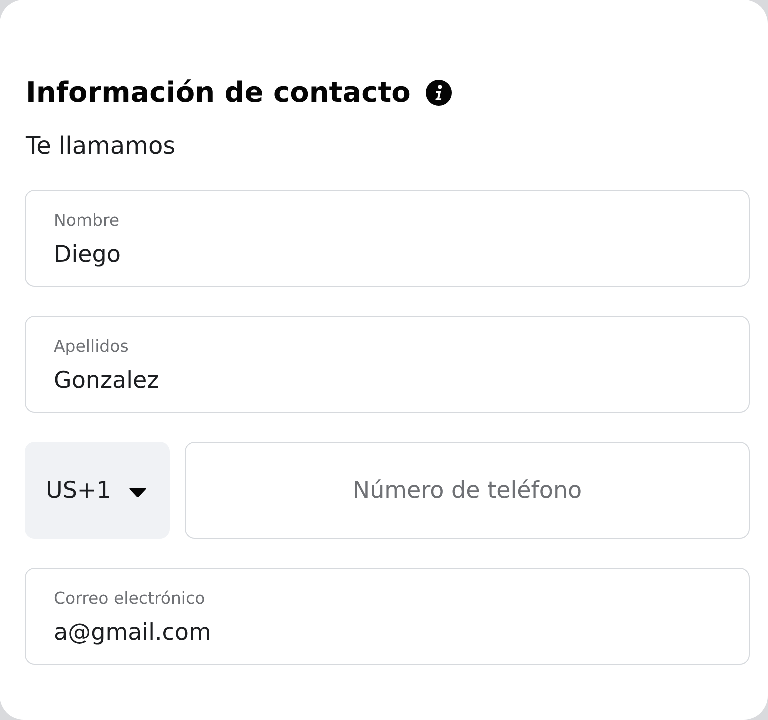  I want to click on text-field: Correo electrónico a@gmail.com, so click(387, 616).